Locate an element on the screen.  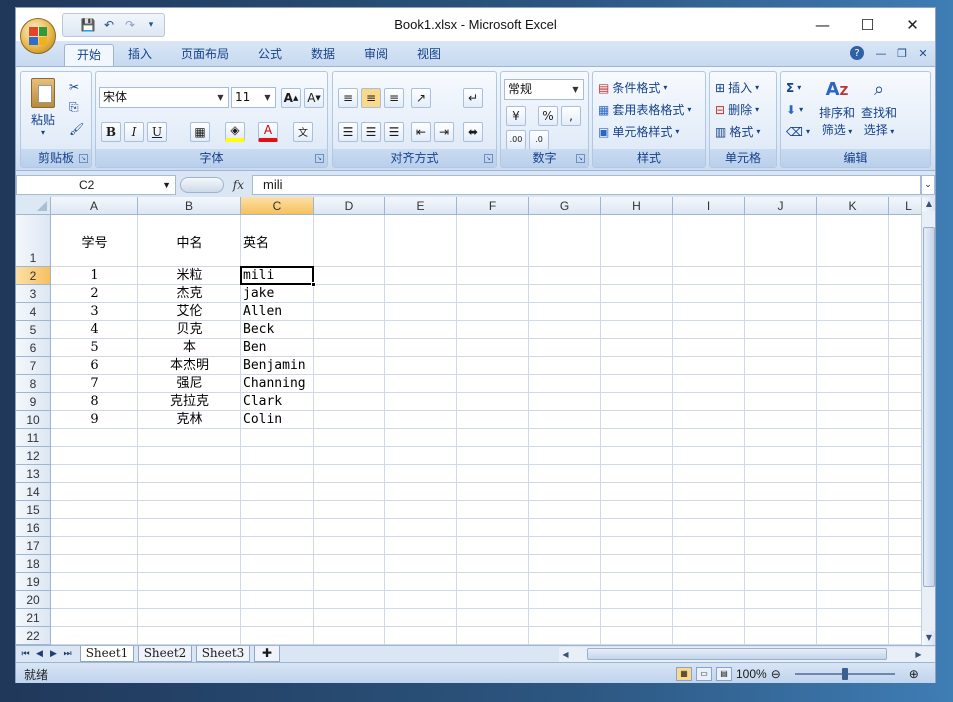
cell-student-id: 7 is located at coordinates (94, 384).